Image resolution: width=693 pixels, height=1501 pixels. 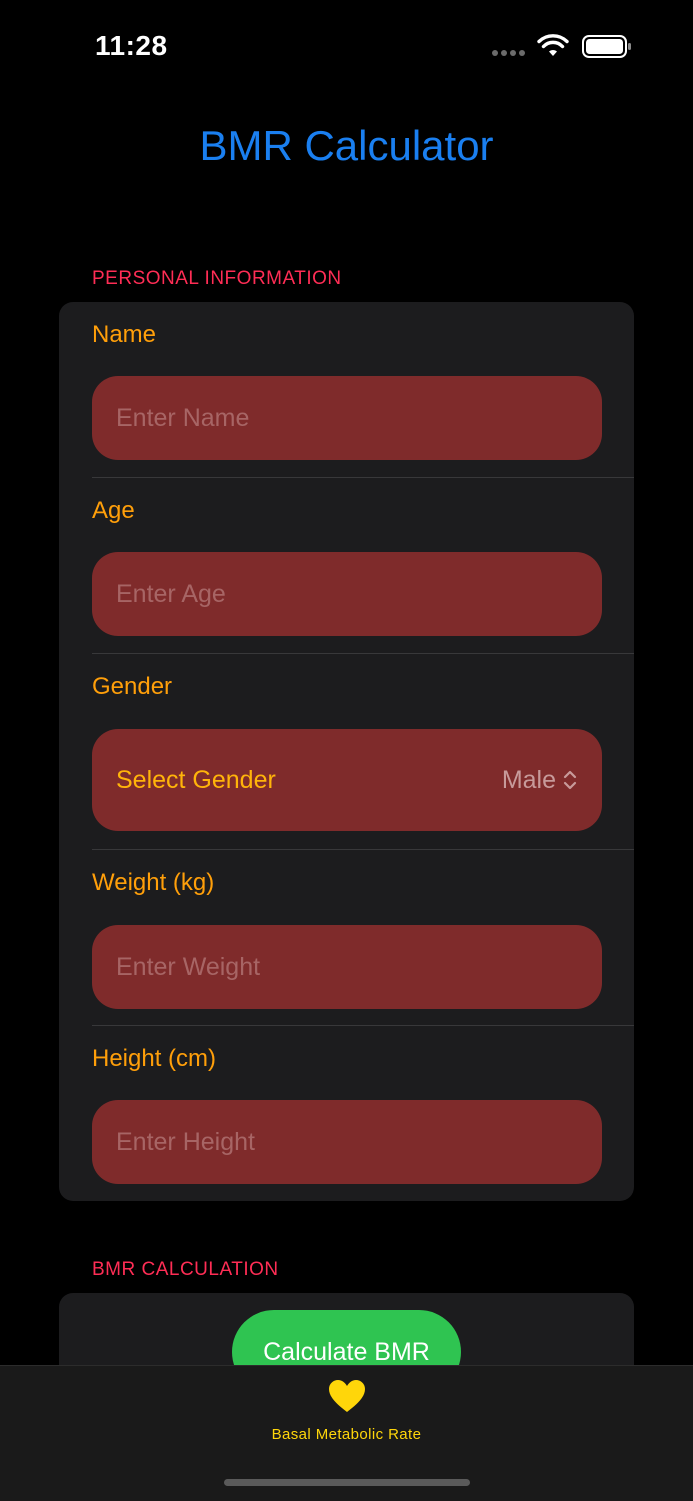 What do you see at coordinates (346, 48) in the screenshot?
I see `status-bar: 11:28` at bounding box center [346, 48].